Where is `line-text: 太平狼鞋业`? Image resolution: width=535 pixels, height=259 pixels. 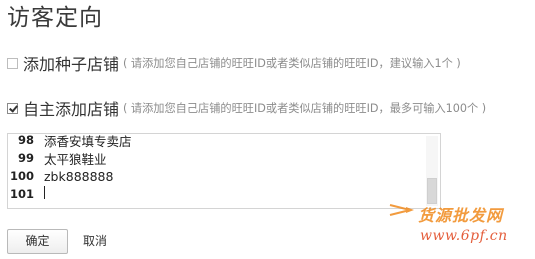
line-text: 太平狼鞋业 is located at coordinates (75, 159).